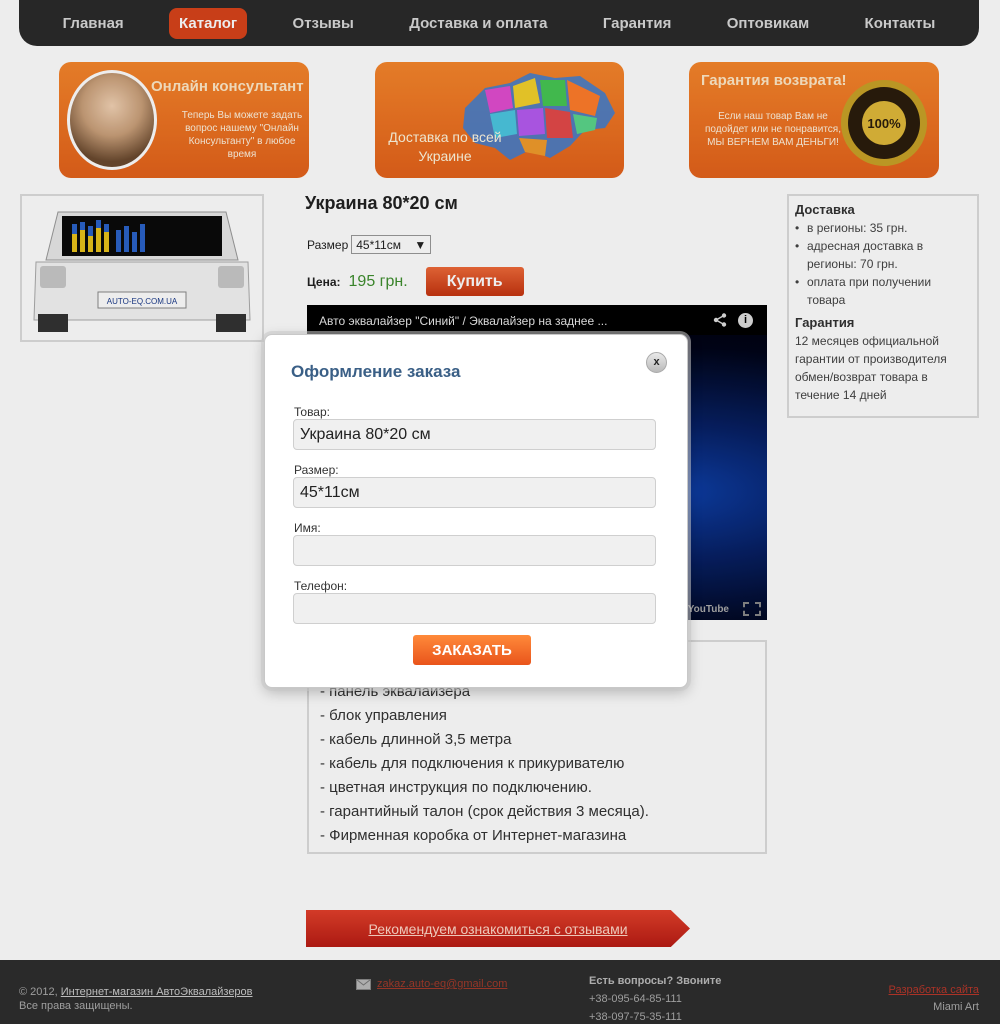  What do you see at coordinates (321, 586) in the screenshot?
I see `phone-field-label: Телефон:` at bounding box center [321, 586].